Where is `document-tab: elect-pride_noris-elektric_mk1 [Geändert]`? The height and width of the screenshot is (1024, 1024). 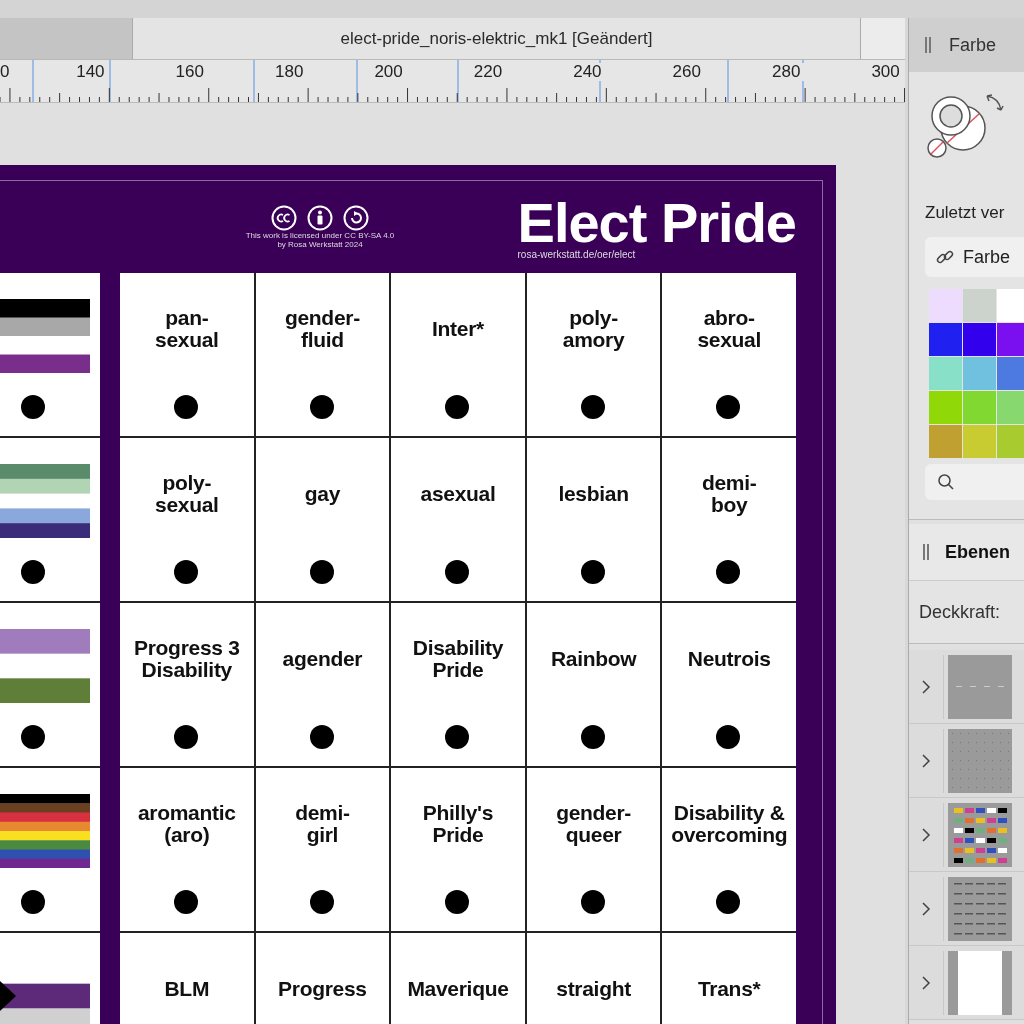
document-tab: elect-pride_noris-elektric_mk1 [Geändert] is located at coordinates (497, 38).